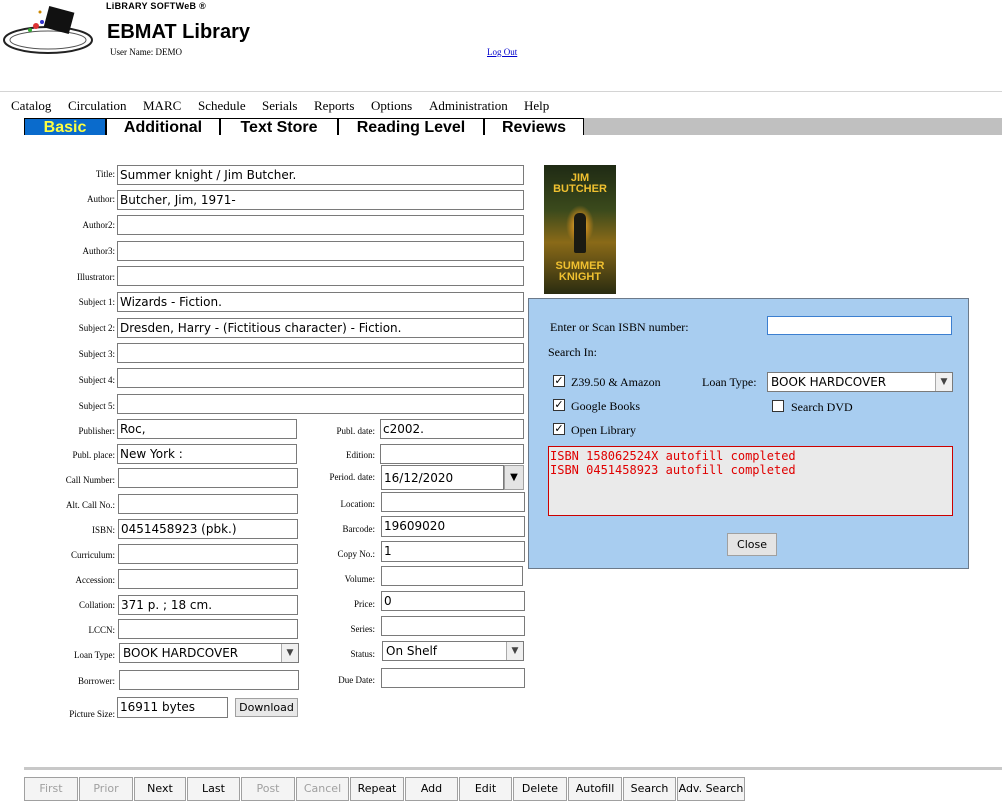 This screenshot has width=1002, height=801. I want to click on cancel-button: Cancel, so click(322, 789).